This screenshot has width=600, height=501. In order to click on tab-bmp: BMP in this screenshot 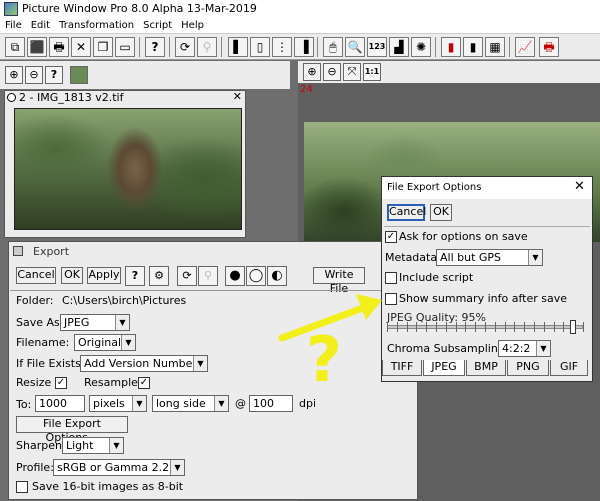, I will do `click(486, 368)`.